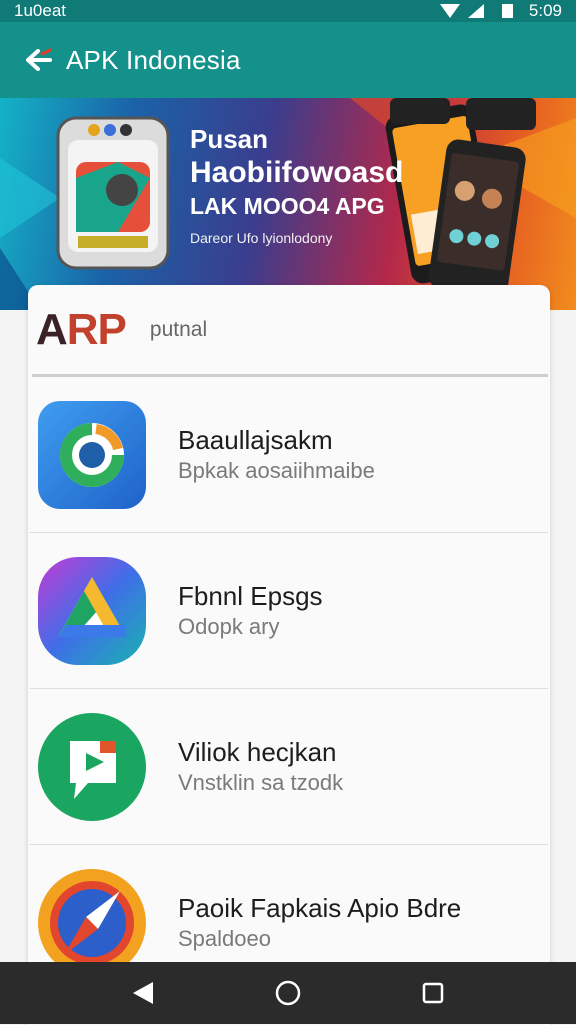 This screenshot has height=1025, width=576. I want to click on wifi-icon, so click(449, 11).